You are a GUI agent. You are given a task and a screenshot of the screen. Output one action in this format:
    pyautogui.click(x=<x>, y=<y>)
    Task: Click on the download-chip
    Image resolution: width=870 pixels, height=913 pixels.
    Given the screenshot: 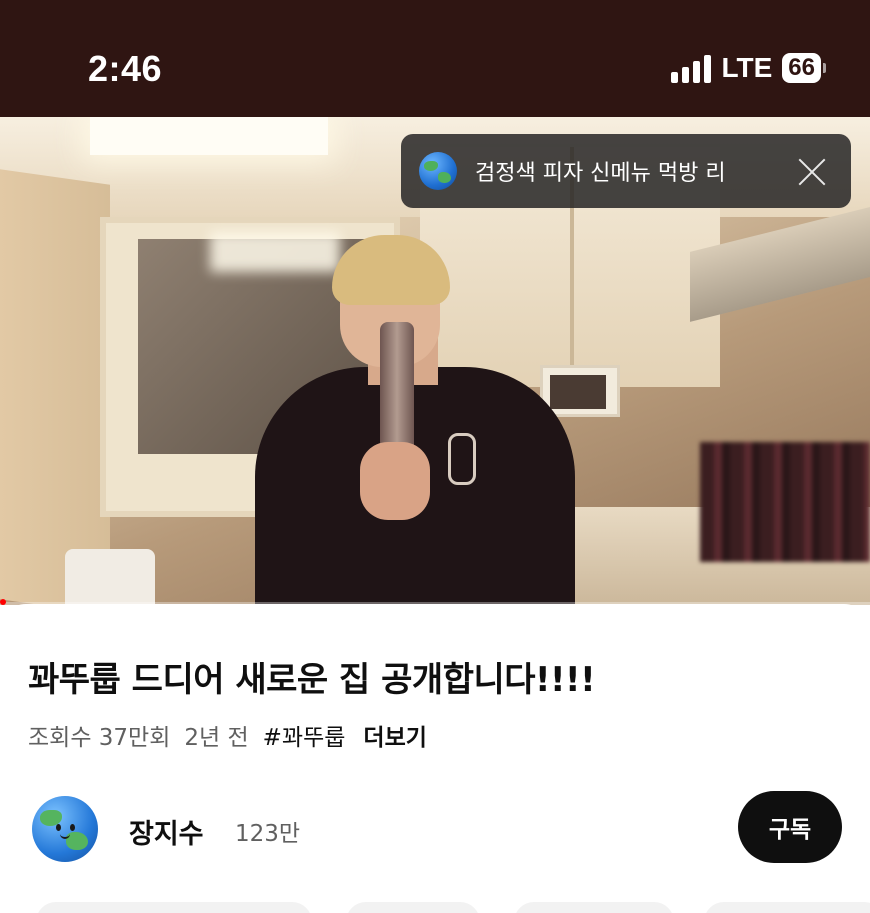 What is the action you would take?
    pyautogui.click(x=787, y=907)
    